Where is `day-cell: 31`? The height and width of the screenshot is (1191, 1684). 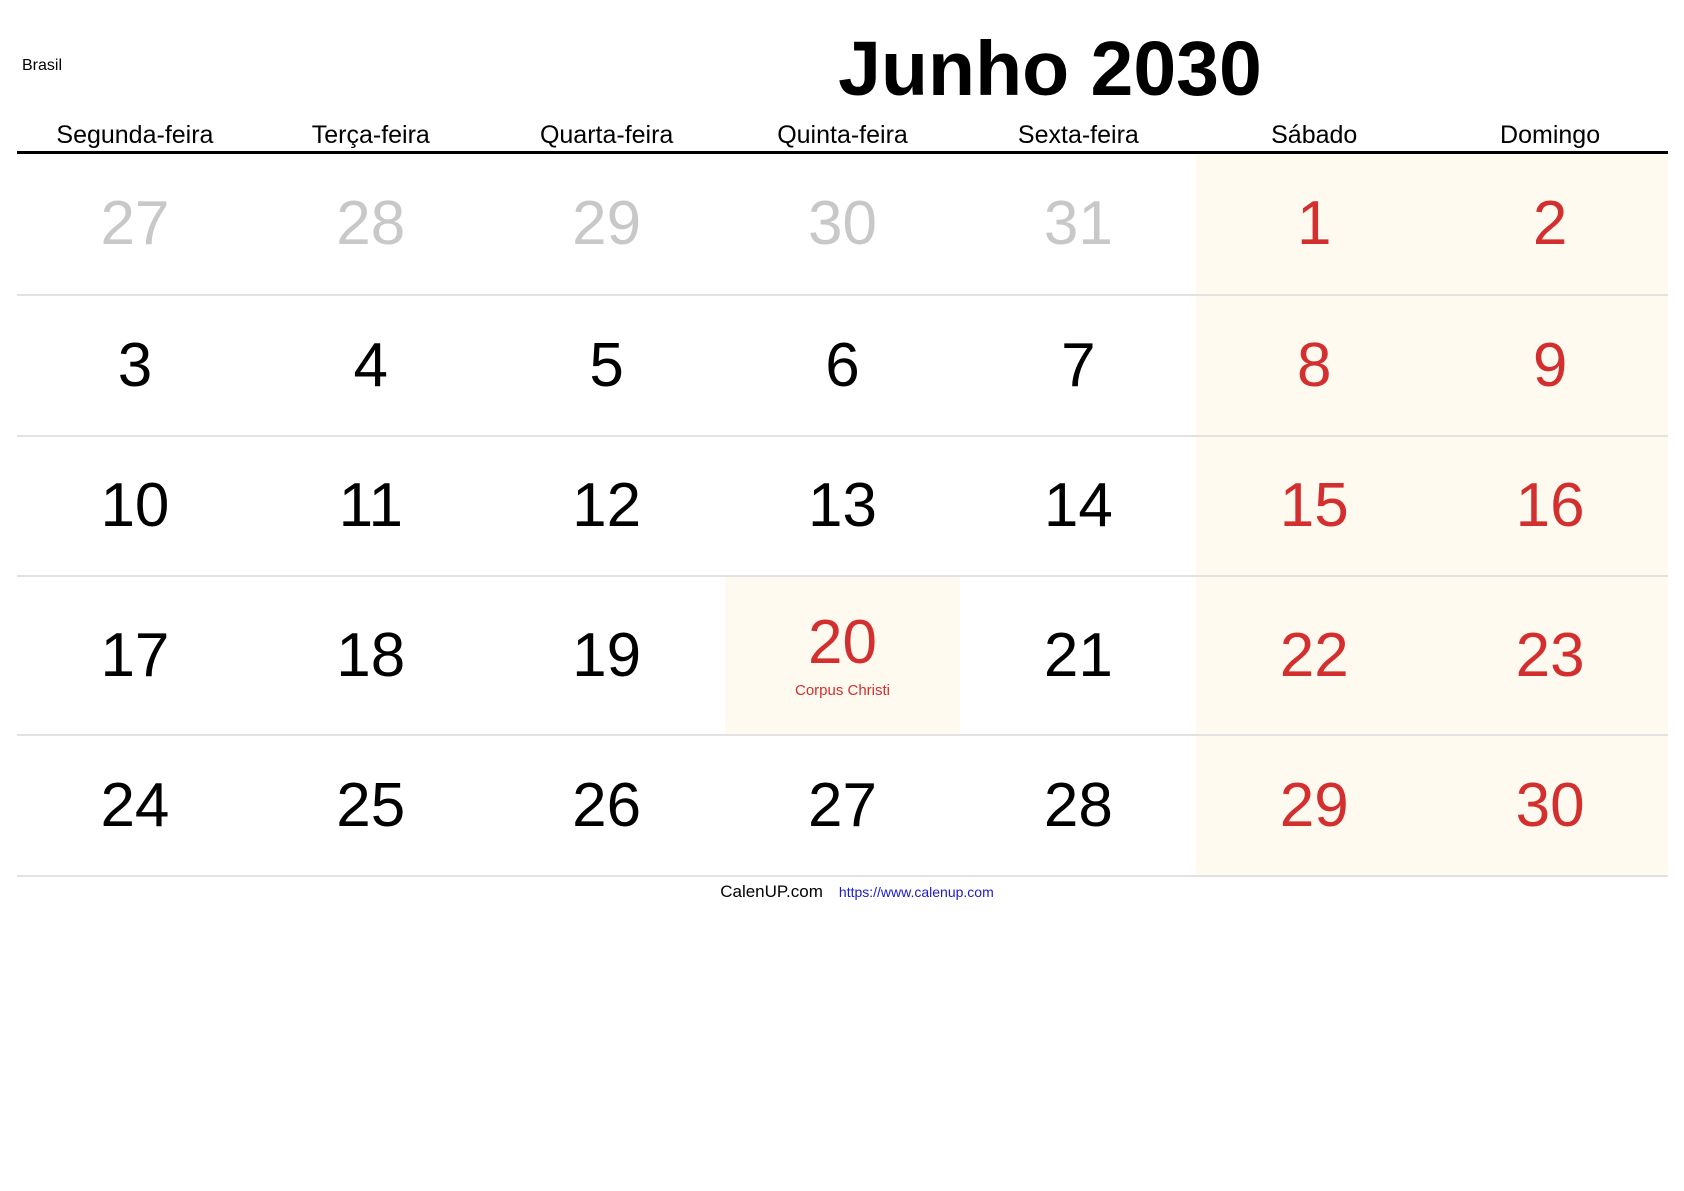 day-cell: 31 is located at coordinates (1078, 224).